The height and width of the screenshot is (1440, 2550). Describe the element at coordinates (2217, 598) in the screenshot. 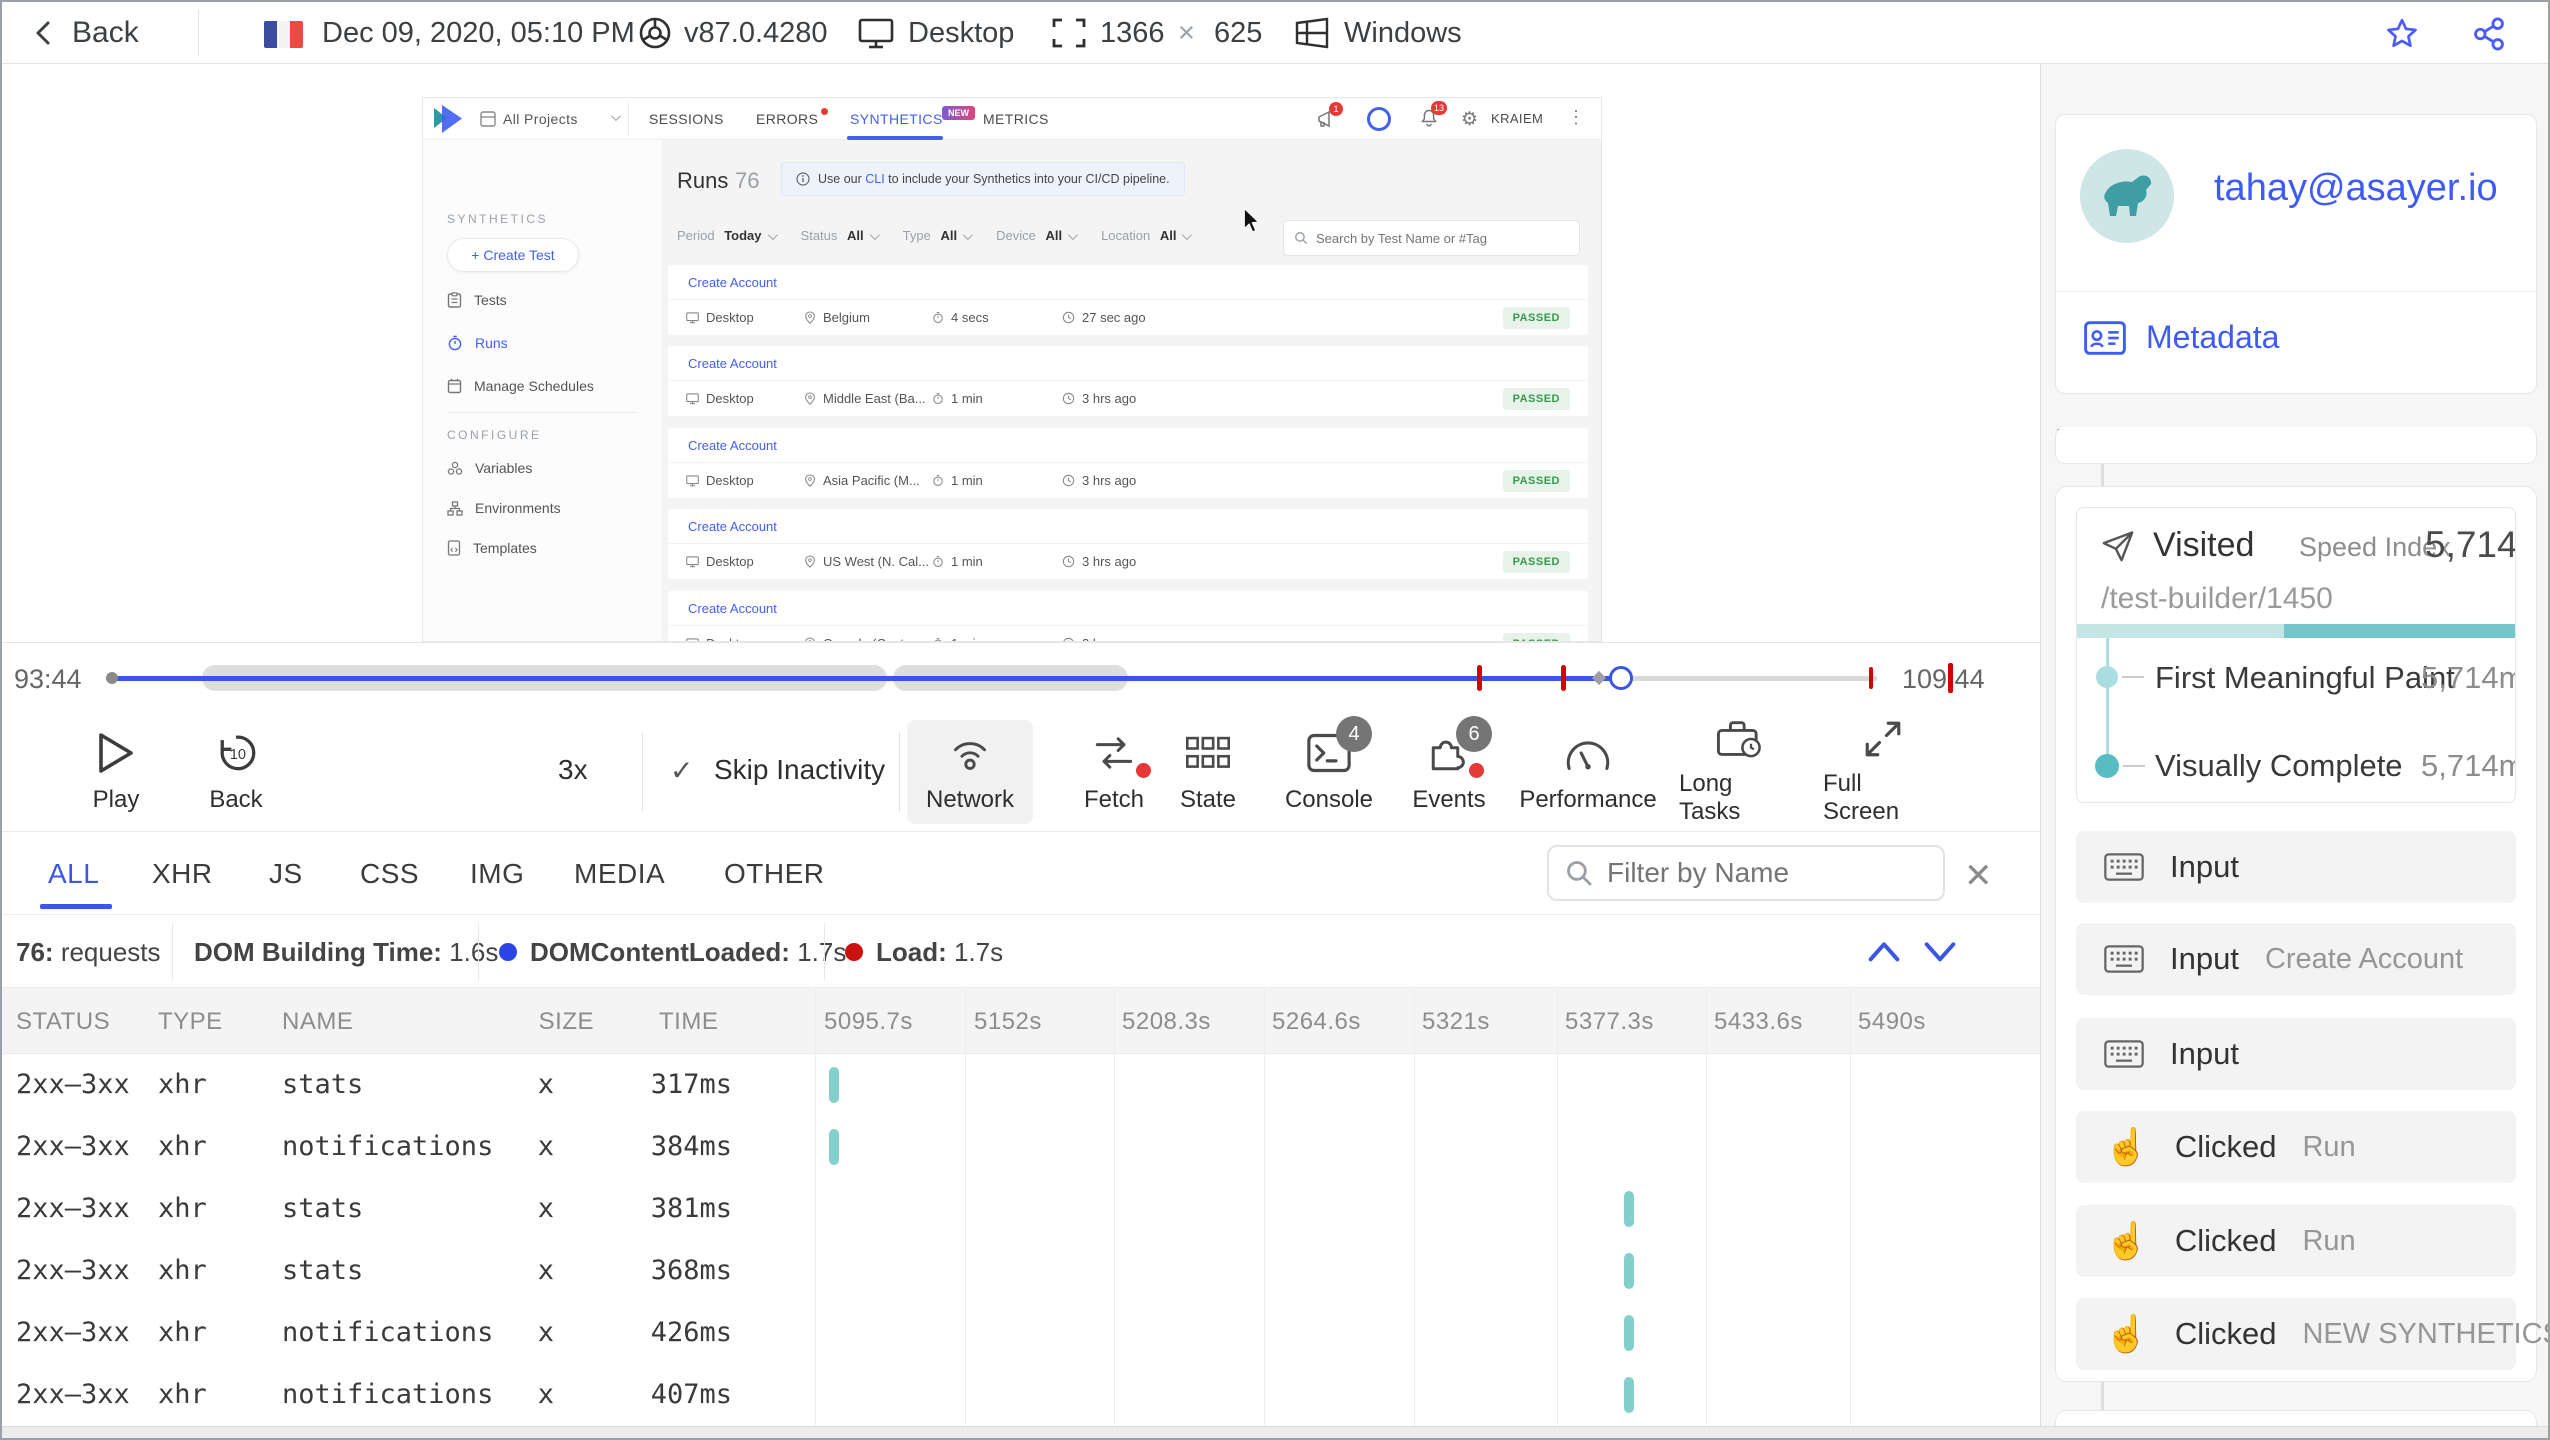

I see `visited-url: /test-builder/1450` at that location.